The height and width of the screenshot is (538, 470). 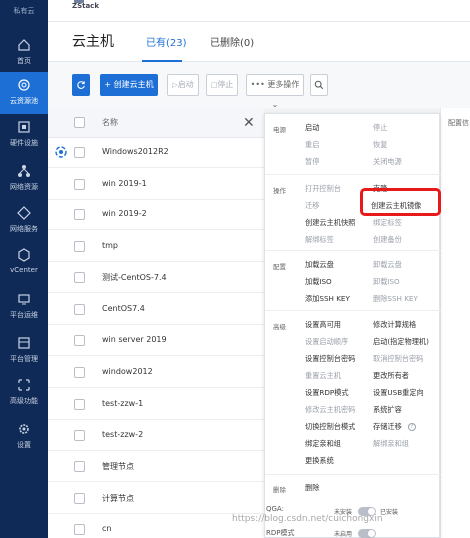 What do you see at coordinates (24, 93) in the screenshot?
I see `sidebar-item-cloud-pool: 云资源池` at bounding box center [24, 93].